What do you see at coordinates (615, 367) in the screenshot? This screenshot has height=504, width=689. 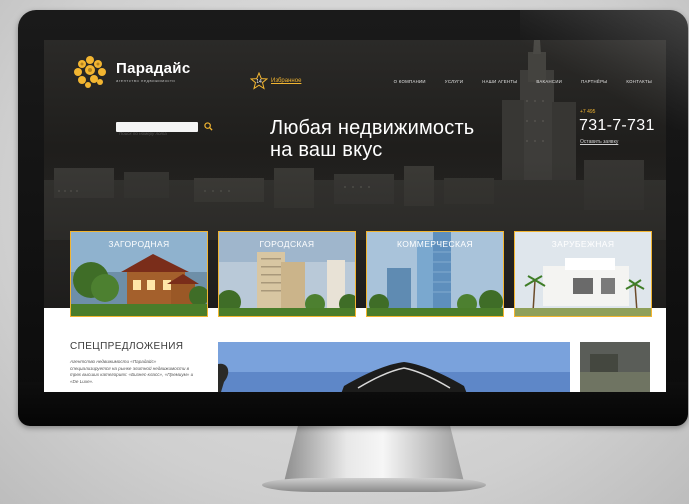 I see `offer-thumbnail-image` at bounding box center [615, 367].